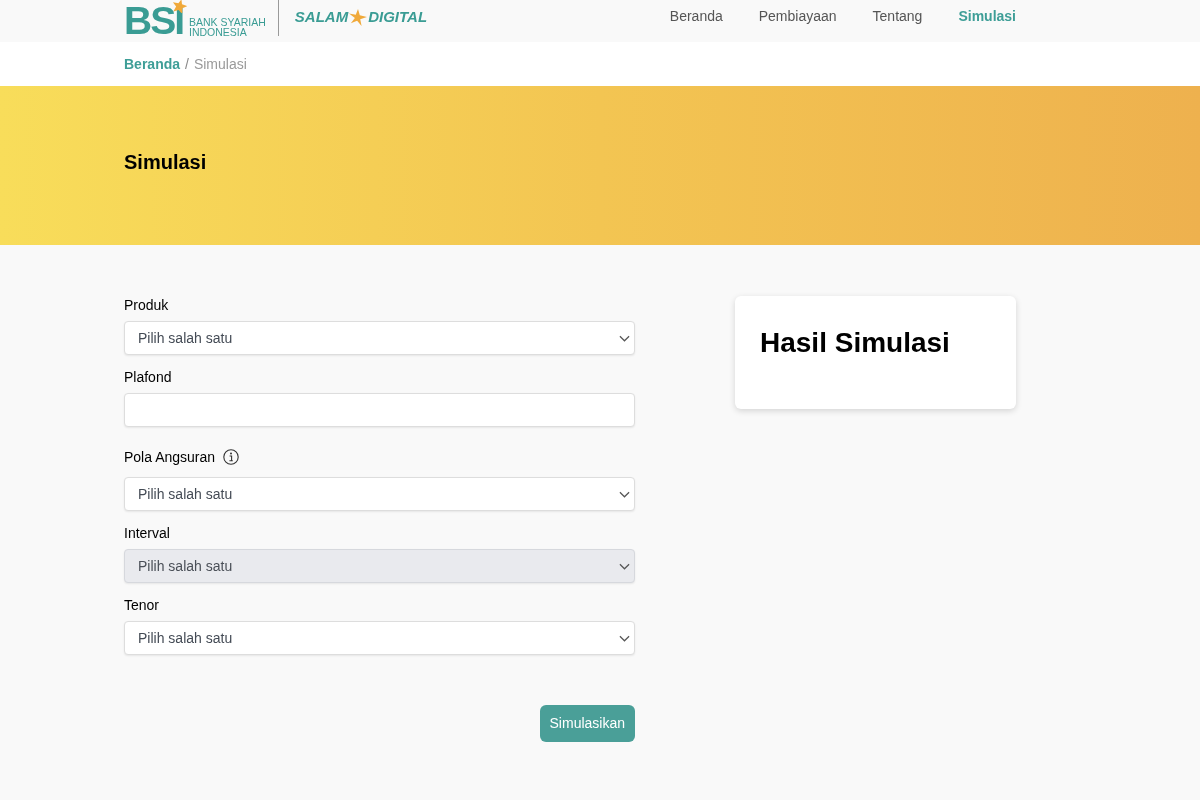  I want to click on field-label: Pola Angsuran, so click(170, 457).